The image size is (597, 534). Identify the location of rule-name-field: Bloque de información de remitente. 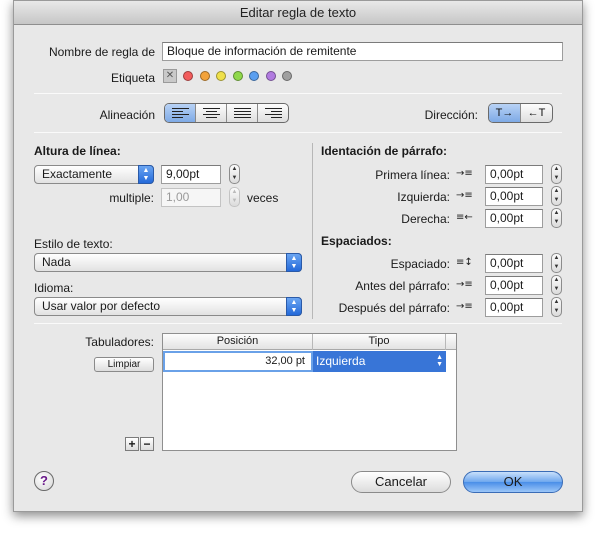
(362, 51).